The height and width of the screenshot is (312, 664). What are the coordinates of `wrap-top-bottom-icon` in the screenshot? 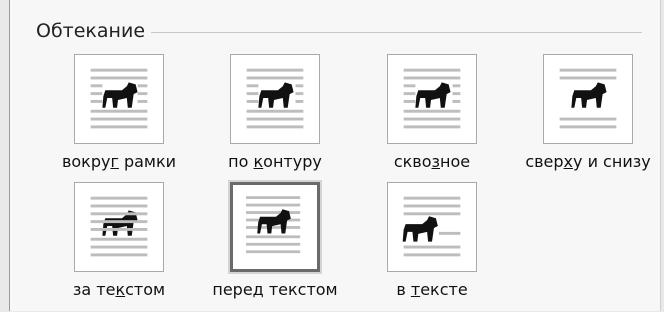 It's located at (588, 99).